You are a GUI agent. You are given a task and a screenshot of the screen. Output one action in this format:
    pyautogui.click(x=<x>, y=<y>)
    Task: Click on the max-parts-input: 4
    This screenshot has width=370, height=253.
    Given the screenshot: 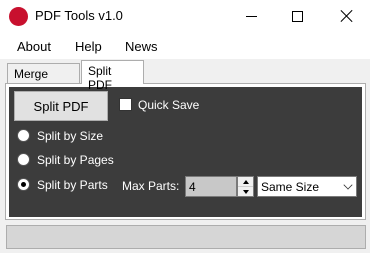 What is the action you would take?
    pyautogui.click(x=211, y=186)
    